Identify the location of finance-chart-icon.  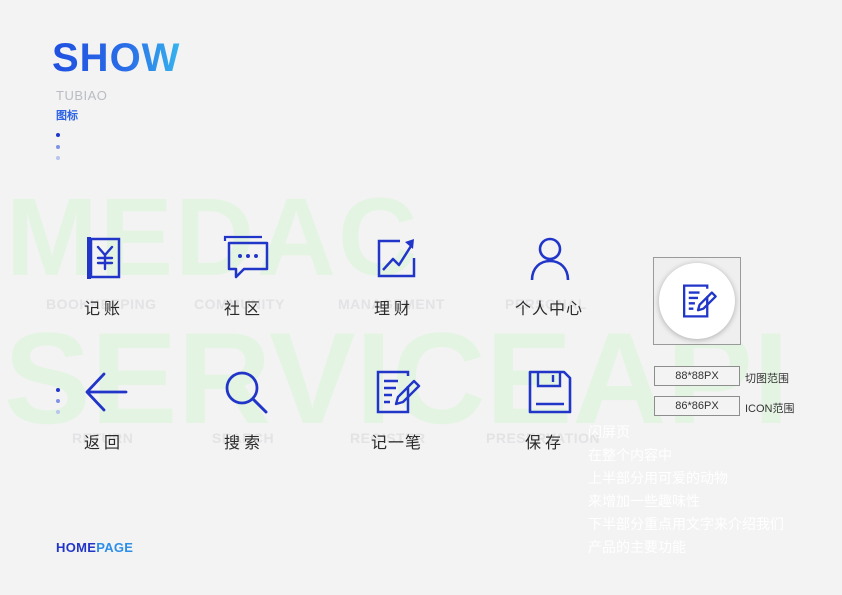
(396, 258).